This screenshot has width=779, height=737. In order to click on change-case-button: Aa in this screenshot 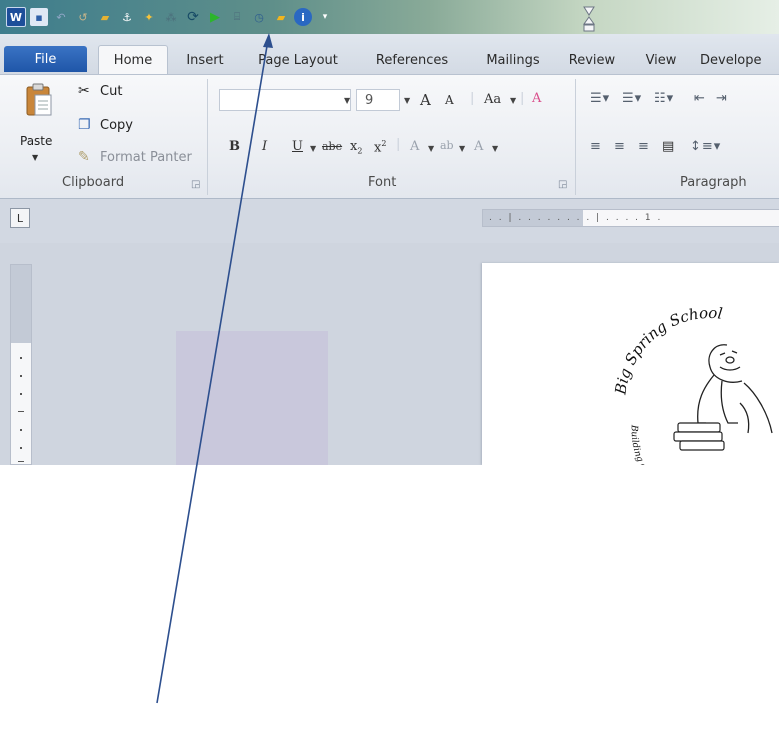, I will do `click(492, 99)`.